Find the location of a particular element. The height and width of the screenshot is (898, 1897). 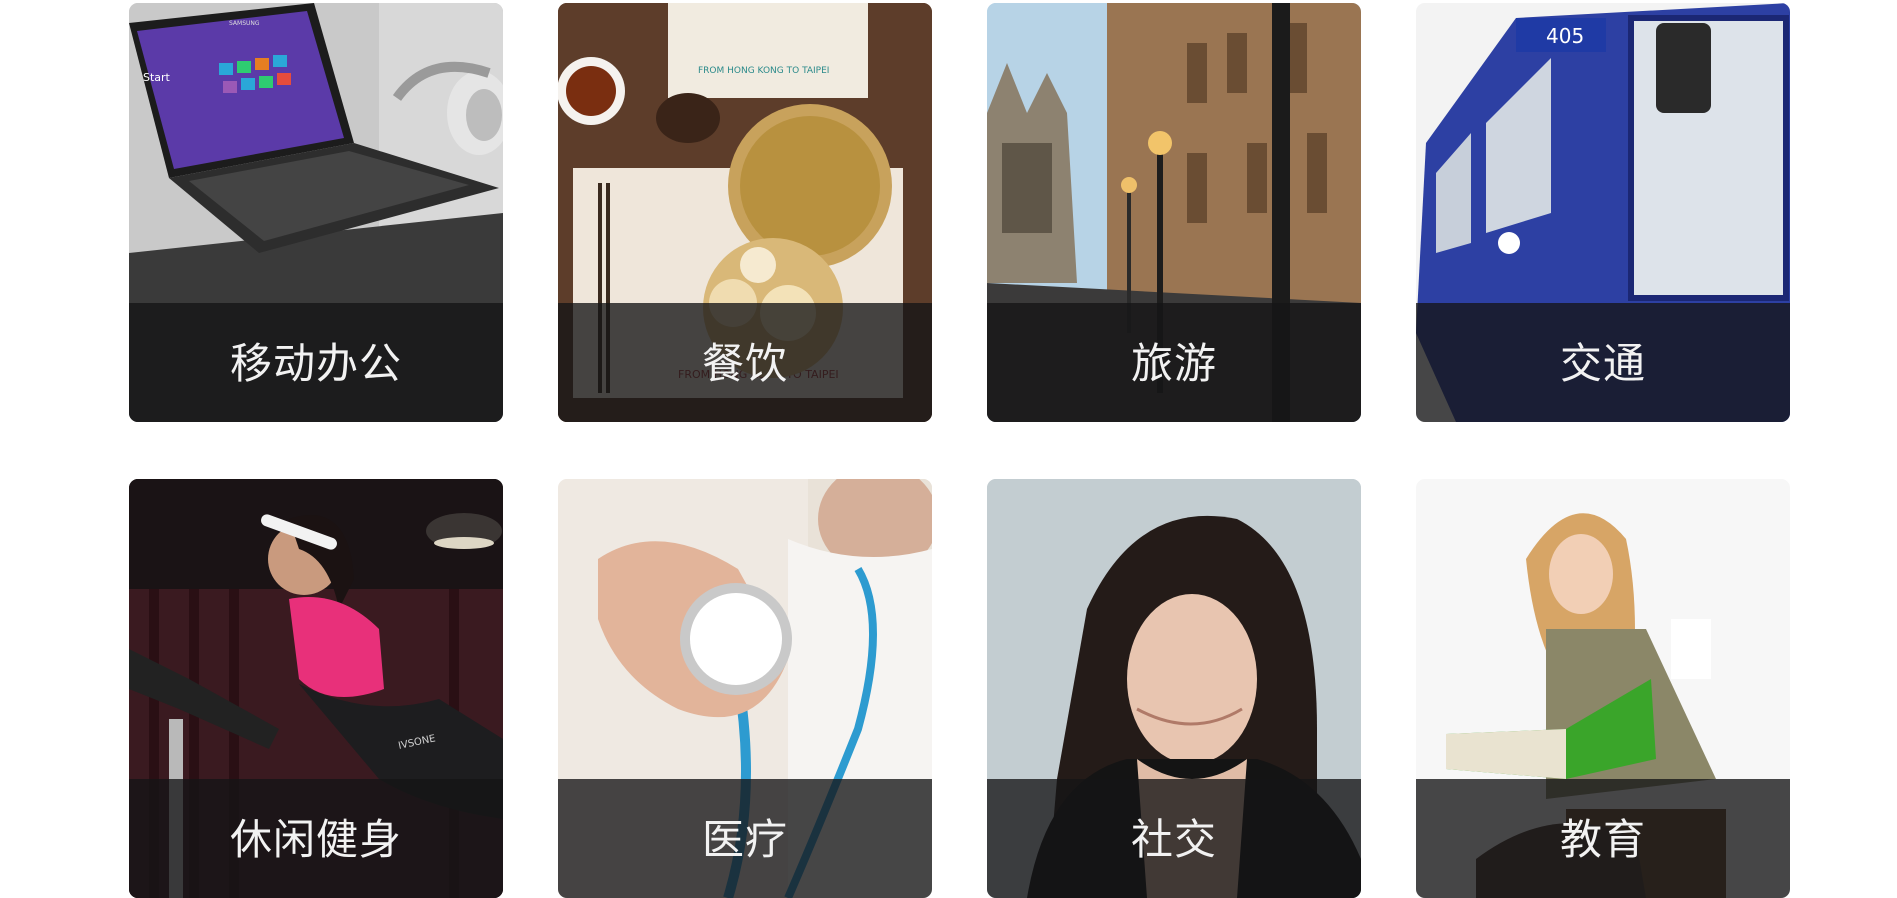

category-tile-mobile-office: Start SAMSUNG 移动办公 is located at coordinates (316, 212).